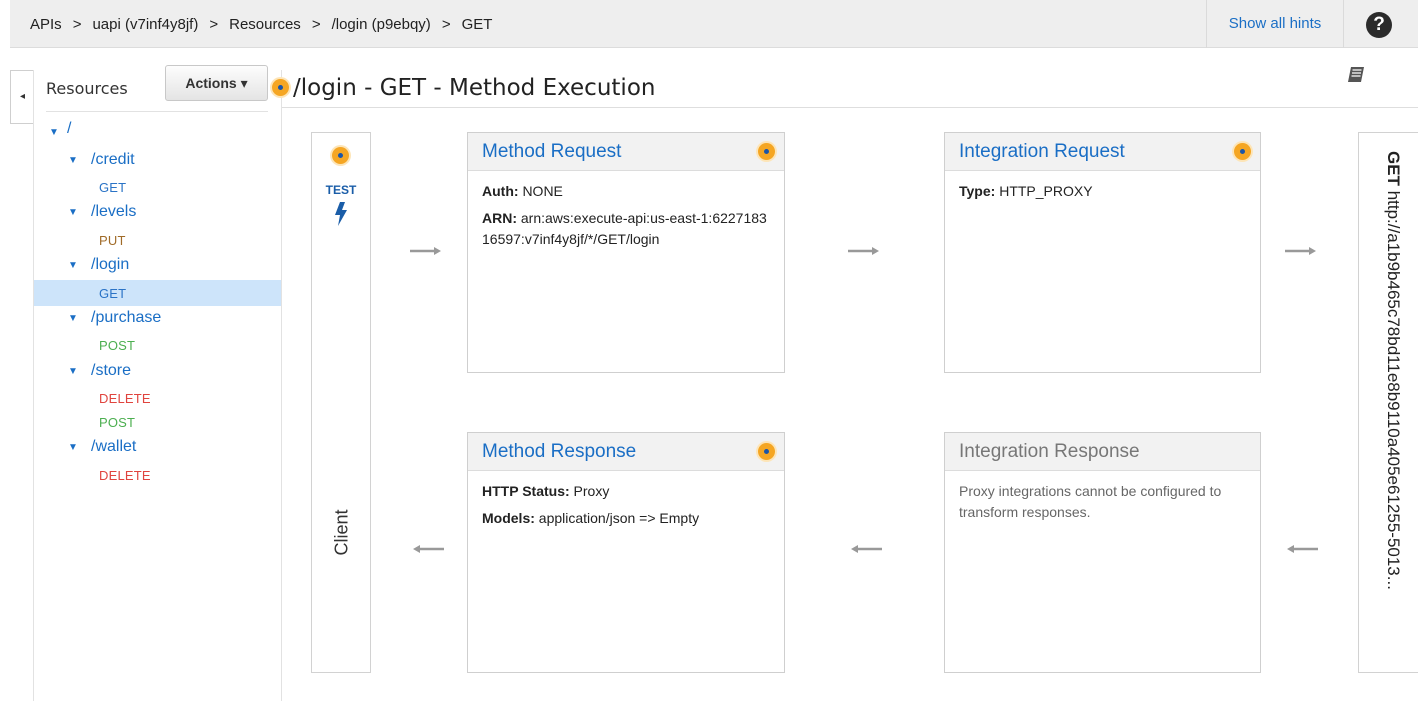 The width and height of the screenshot is (1418, 701). I want to click on type-key: Type:, so click(977, 191).